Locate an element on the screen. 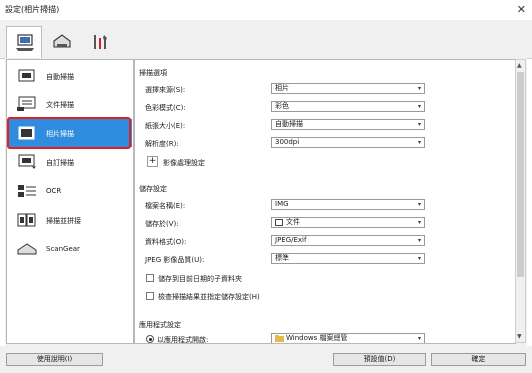 Image resolution: width=532 pixels, height=373 pixels. ok-button: 確定 is located at coordinates (478, 359).